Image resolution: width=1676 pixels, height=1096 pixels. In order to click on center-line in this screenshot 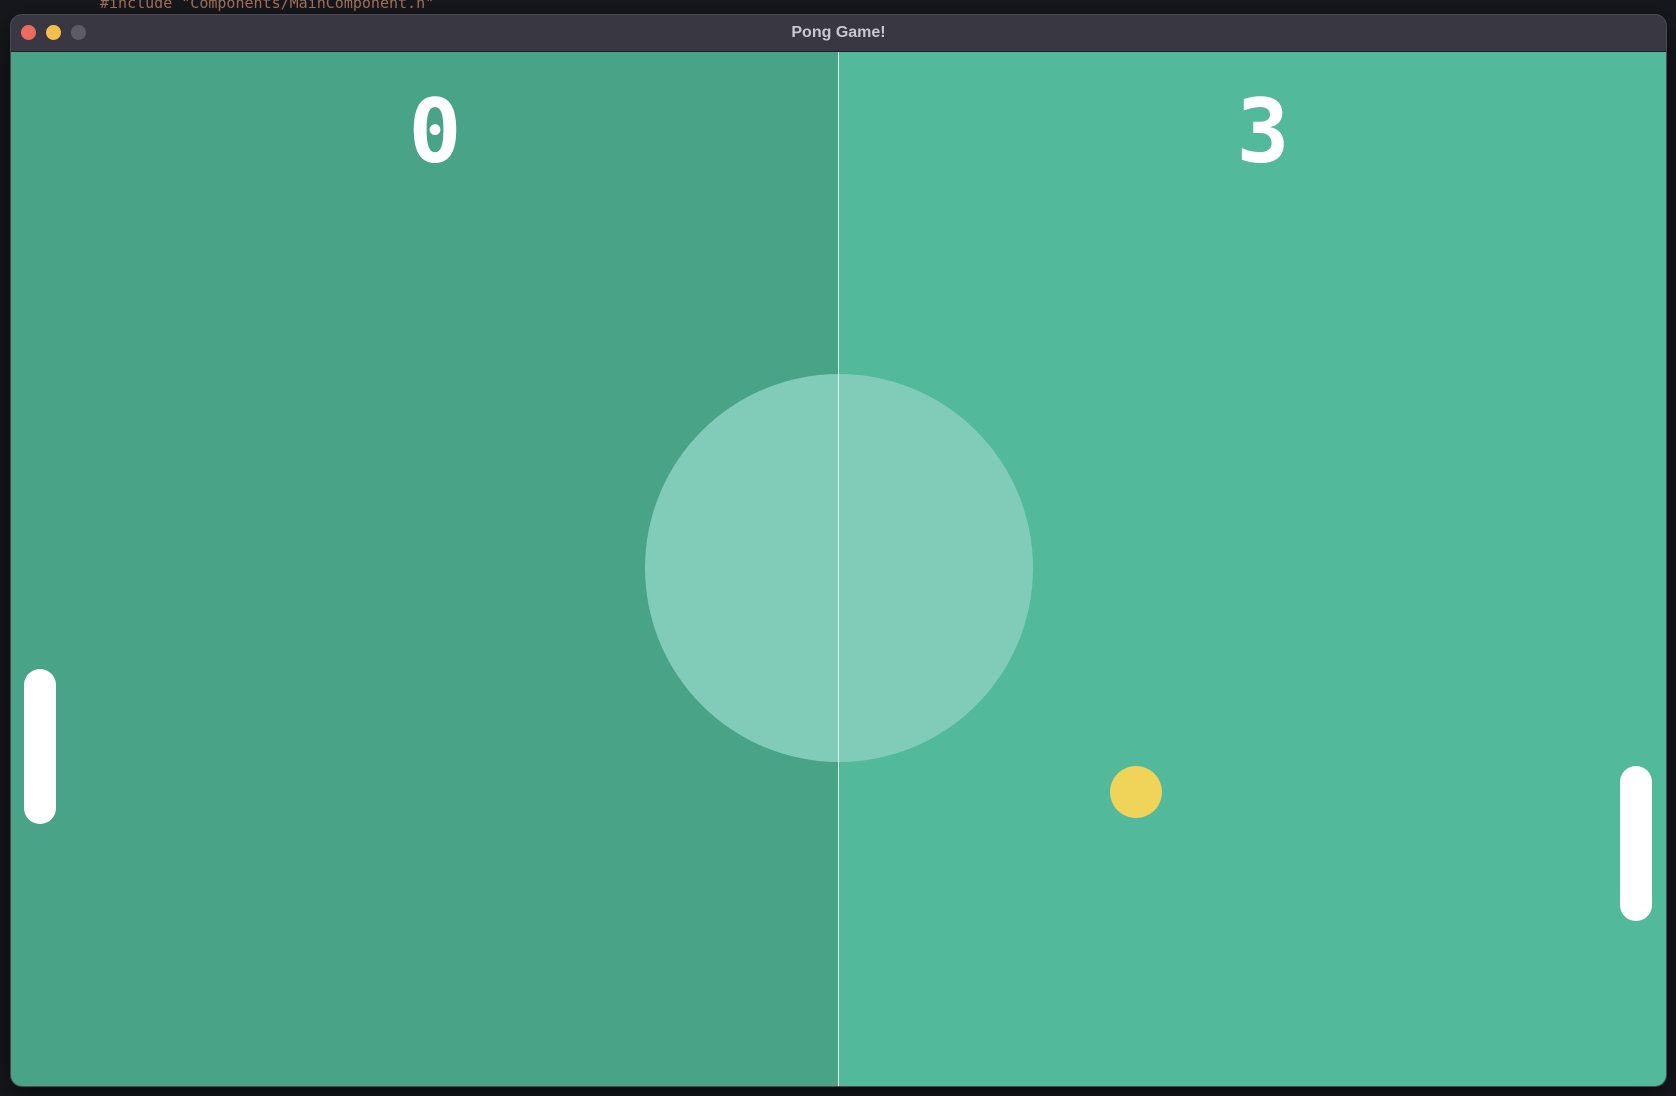, I will do `click(838, 569)`.